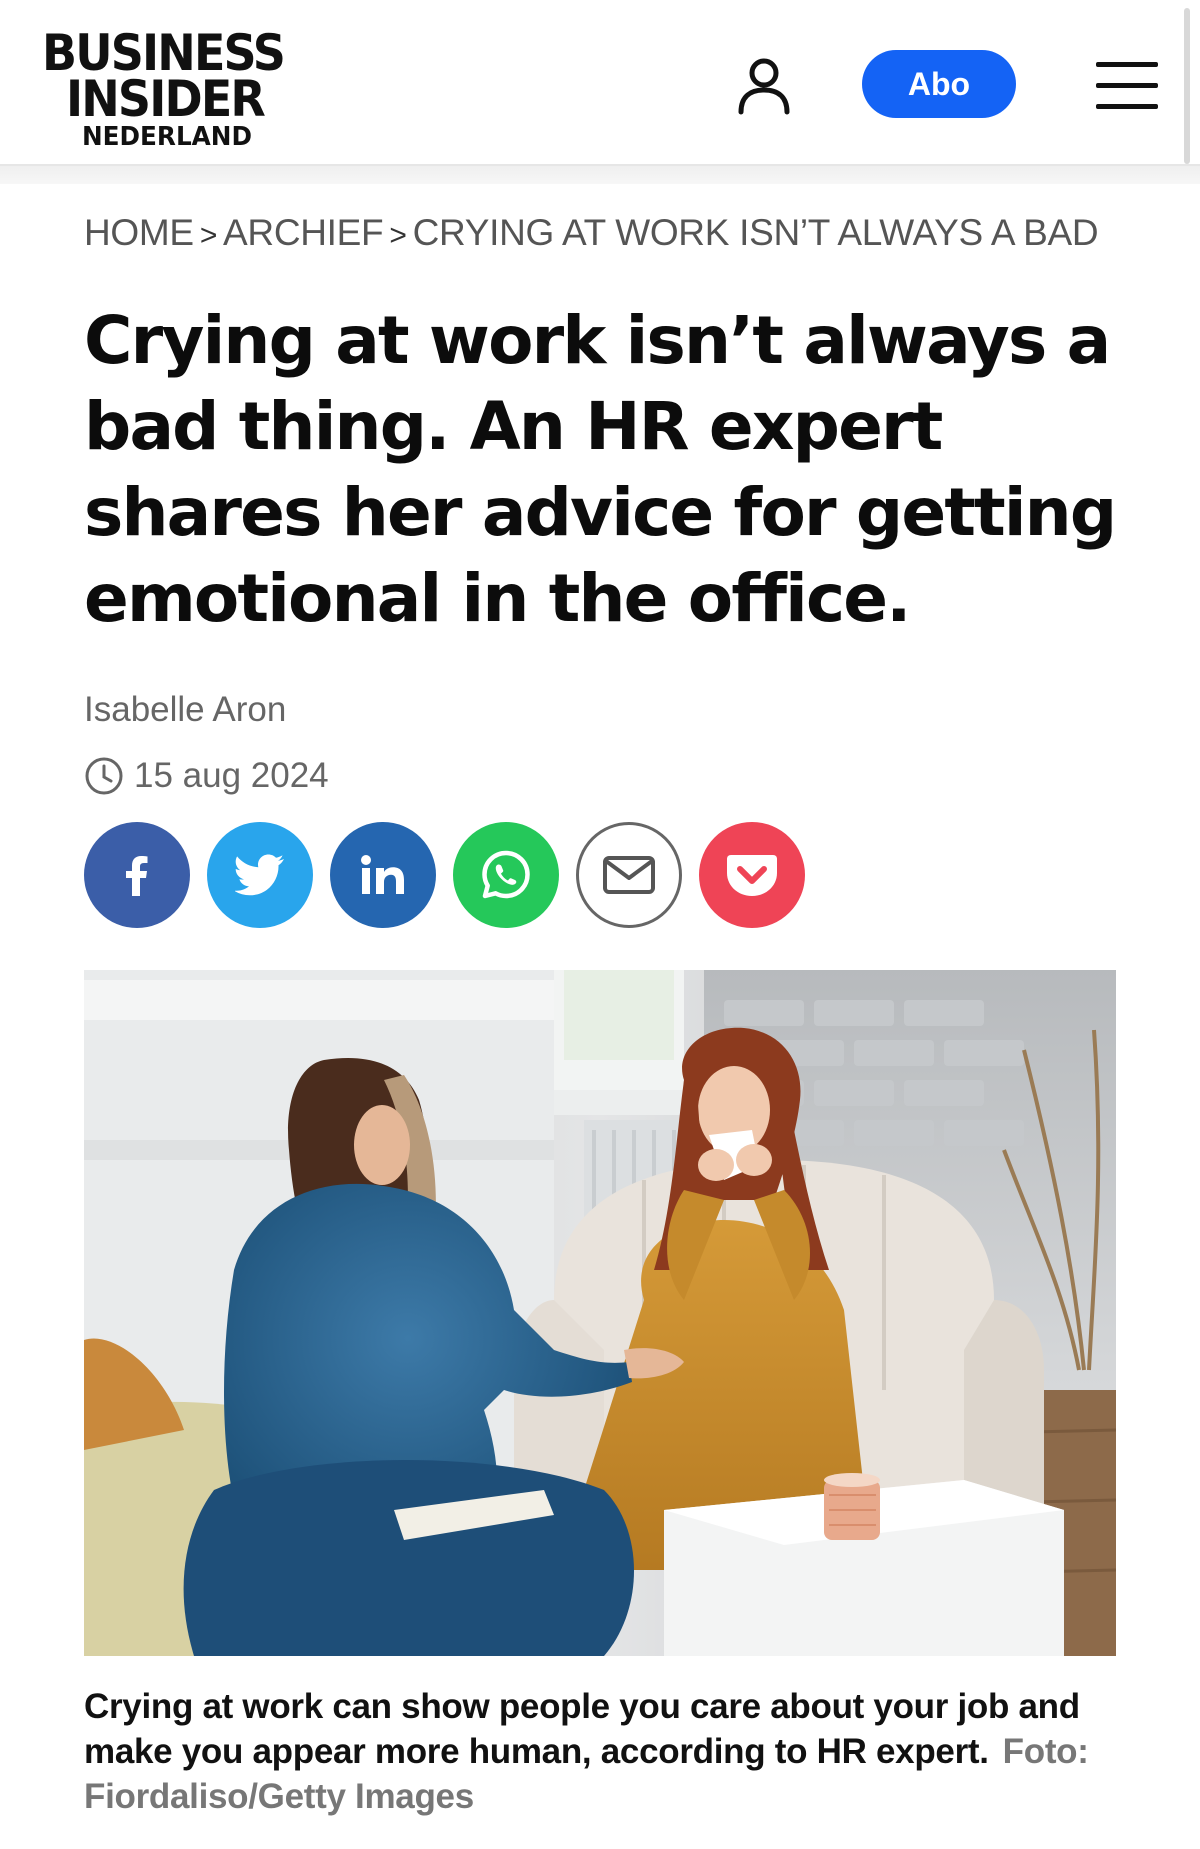 Image resolution: width=1200 pixels, height=1849 pixels. What do you see at coordinates (764, 86) in the screenshot?
I see `user-icon` at bounding box center [764, 86].